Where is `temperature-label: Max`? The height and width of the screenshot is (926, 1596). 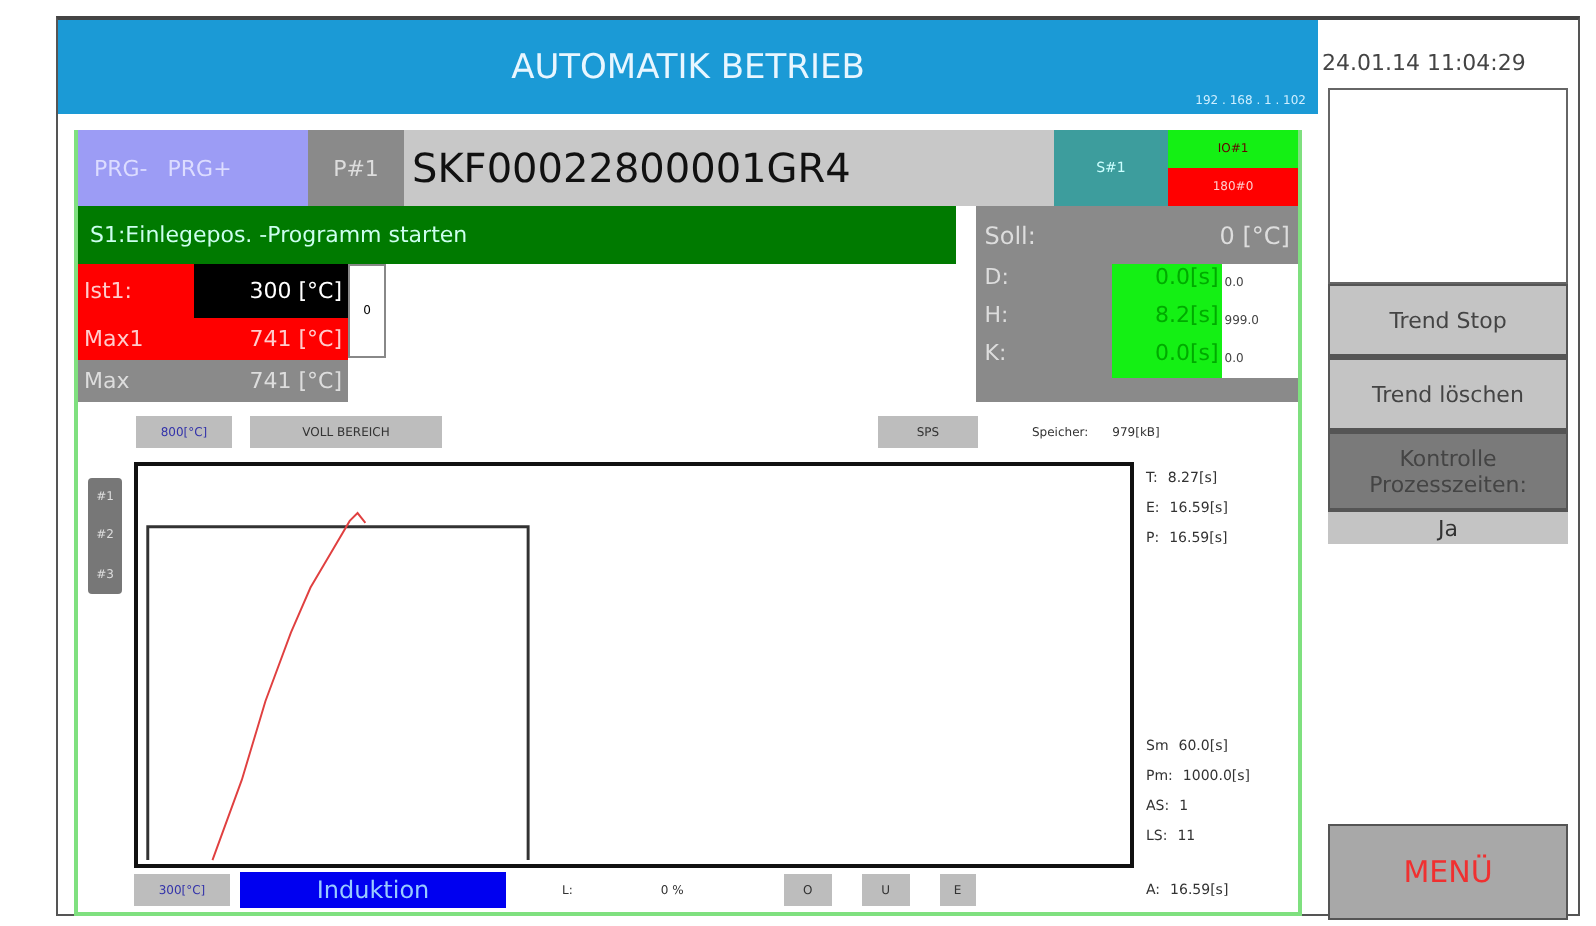
temperature-label: Max is located at coordinates (136, 381).